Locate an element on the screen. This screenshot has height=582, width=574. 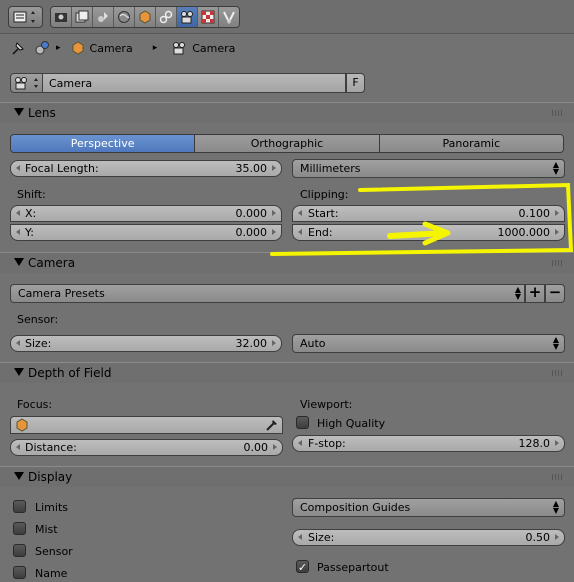
pin-icon is located at coordinates (19, 48).